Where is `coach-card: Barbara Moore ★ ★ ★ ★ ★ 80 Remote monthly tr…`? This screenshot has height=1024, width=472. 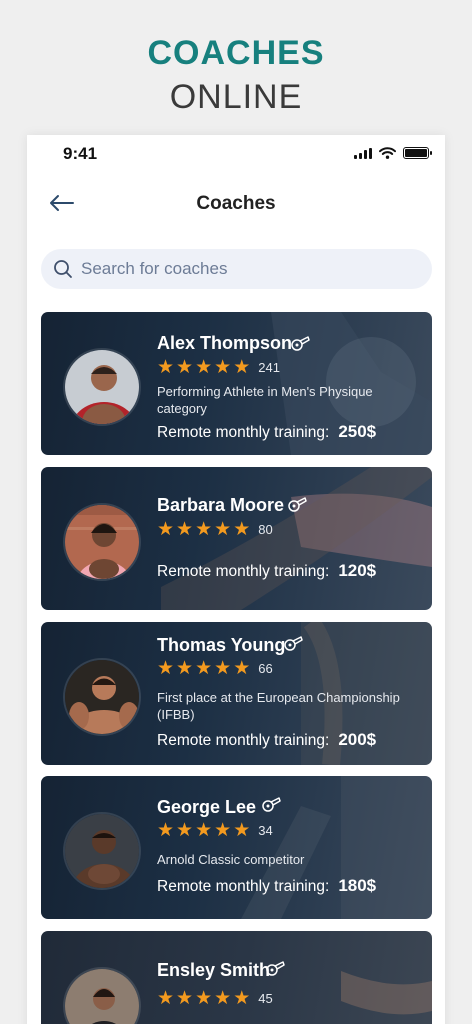
coach-card: Barbara Moore ★ ★ ★ ★ ★ 80 Remote monthly tr… is located at coordinates (236, 538).